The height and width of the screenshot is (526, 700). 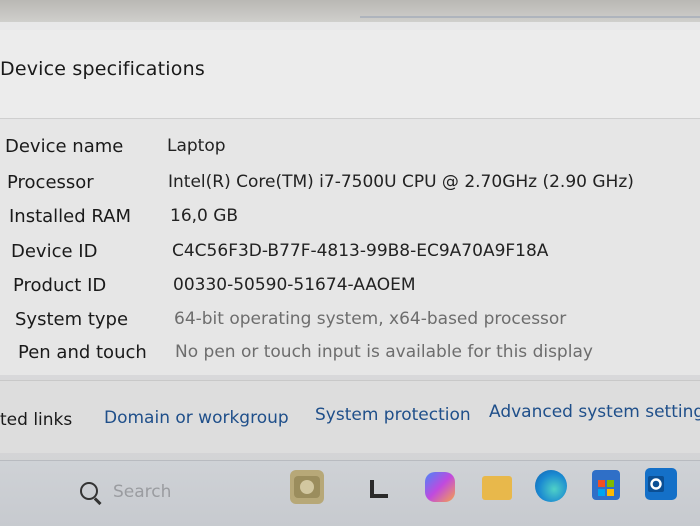 I want to click on domain-or-workgroup-link: Domain or workgroup, so click(x=196, y=418).